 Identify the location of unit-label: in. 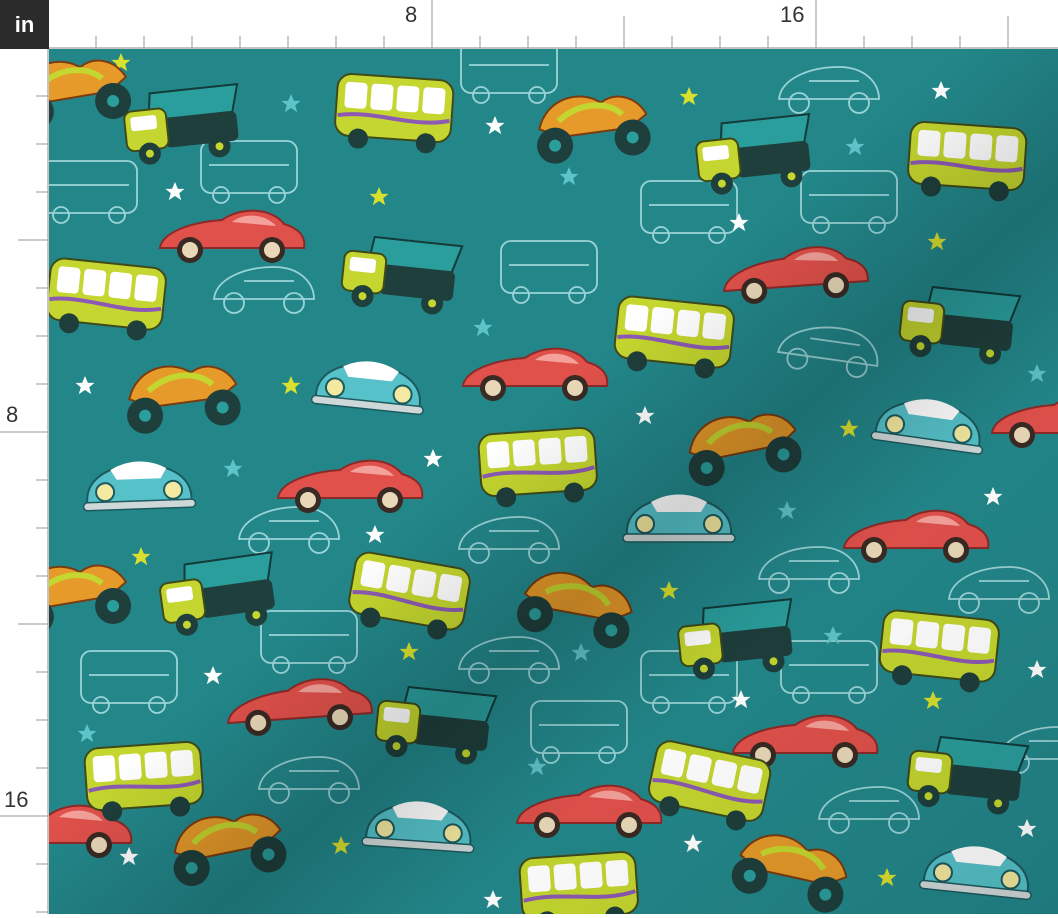
(24, 24).